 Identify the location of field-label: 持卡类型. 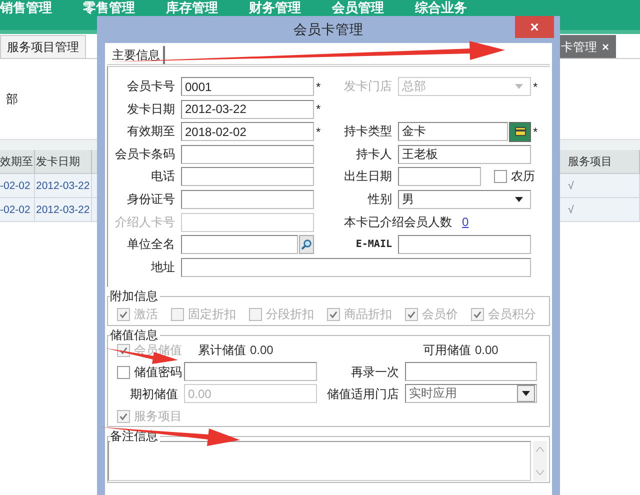
(368, 131).